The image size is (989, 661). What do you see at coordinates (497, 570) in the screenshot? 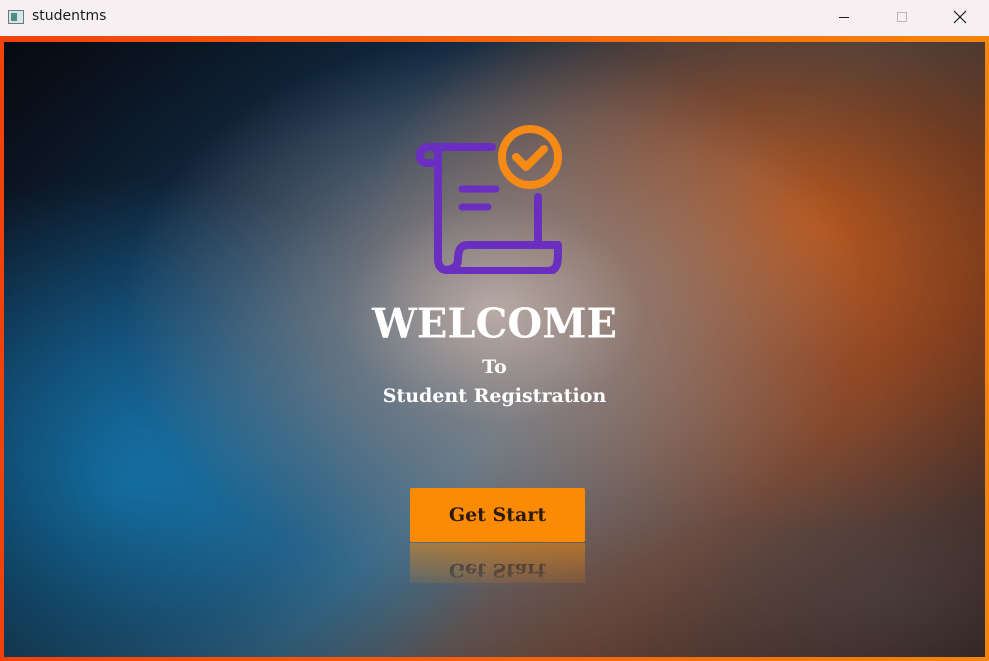
I see `button-reflection-label: Get Start` at bounding box center [497, 570].